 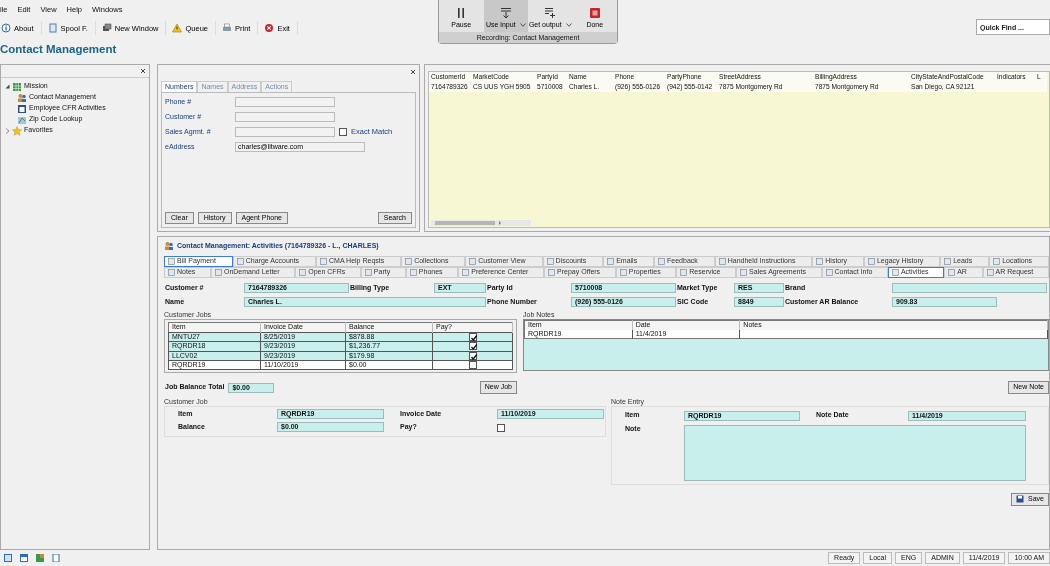 What do you see at coordinates (594, 12) in the screenshot?
I see `stop-icon` at bounding box center [594, 12].